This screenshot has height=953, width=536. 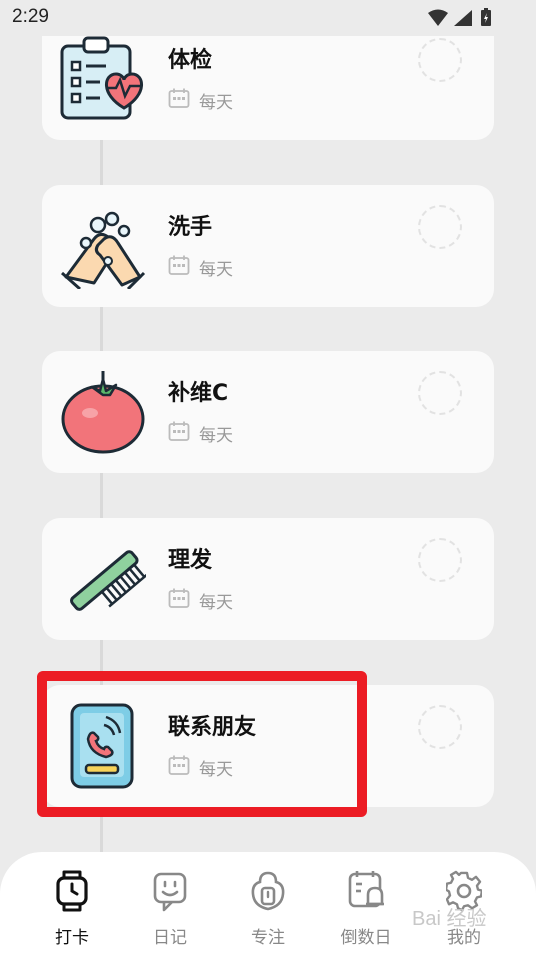 I want to click on calendar-alarm-icon, so click(x=366, y=889).